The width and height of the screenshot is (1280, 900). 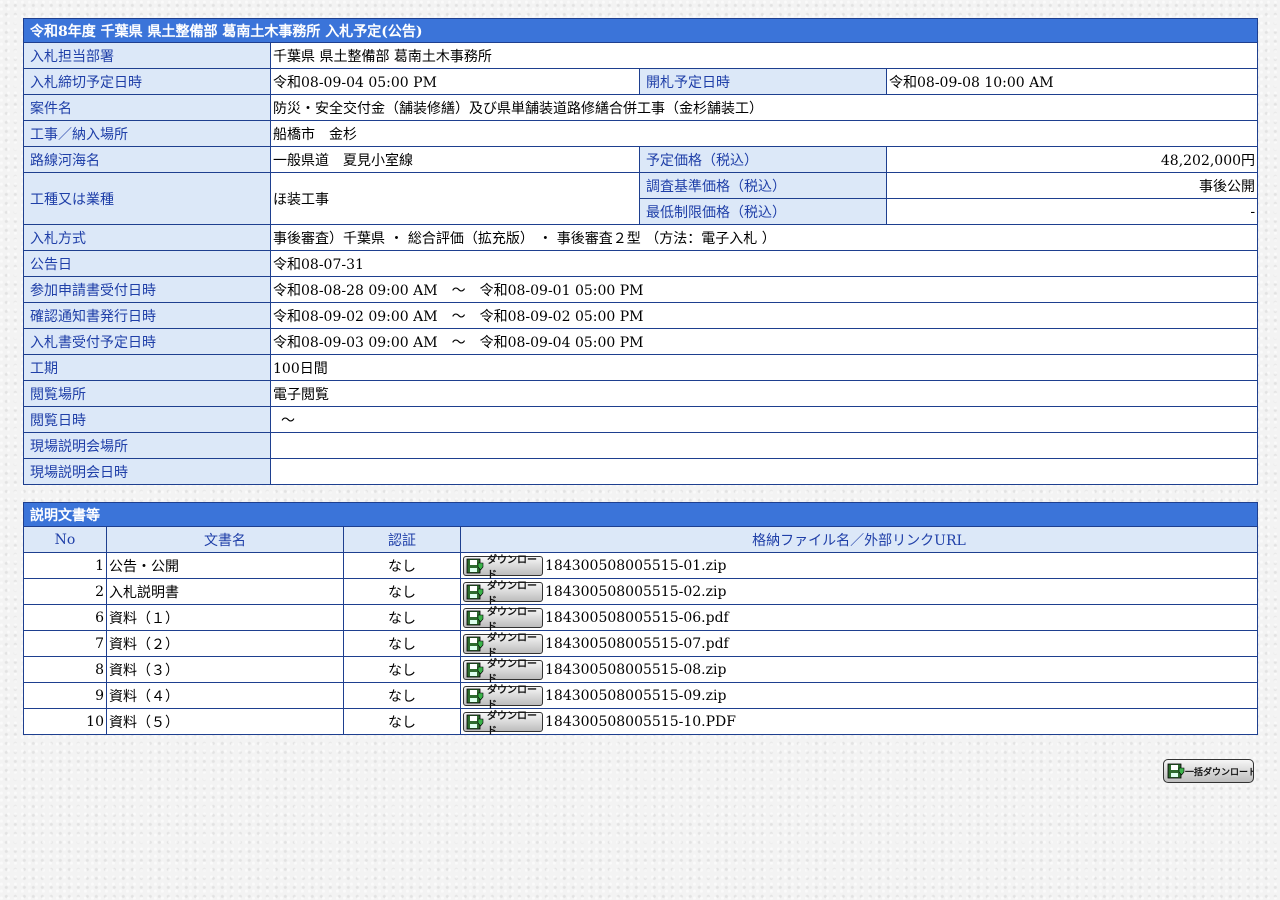 I want to click on doc-file-name: 184300508005515-08.zip, so click(x=636, y=669).